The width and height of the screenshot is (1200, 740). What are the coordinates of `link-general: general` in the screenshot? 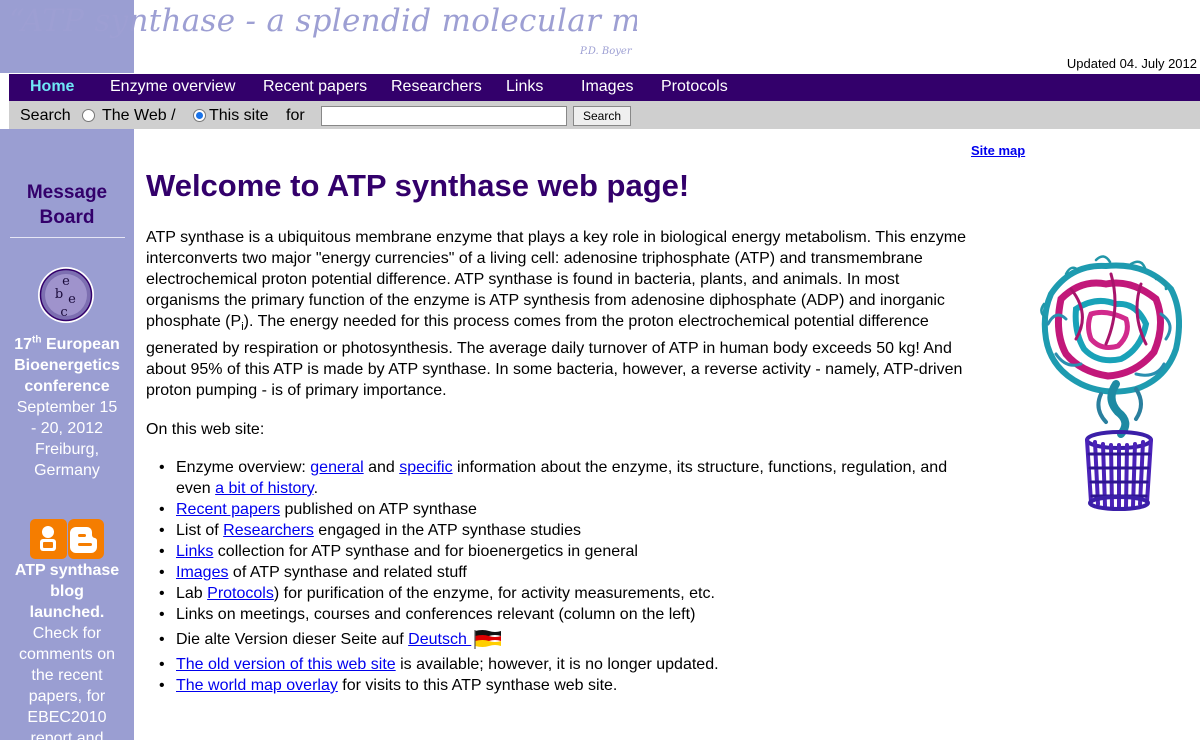 It's located at (336, 467).